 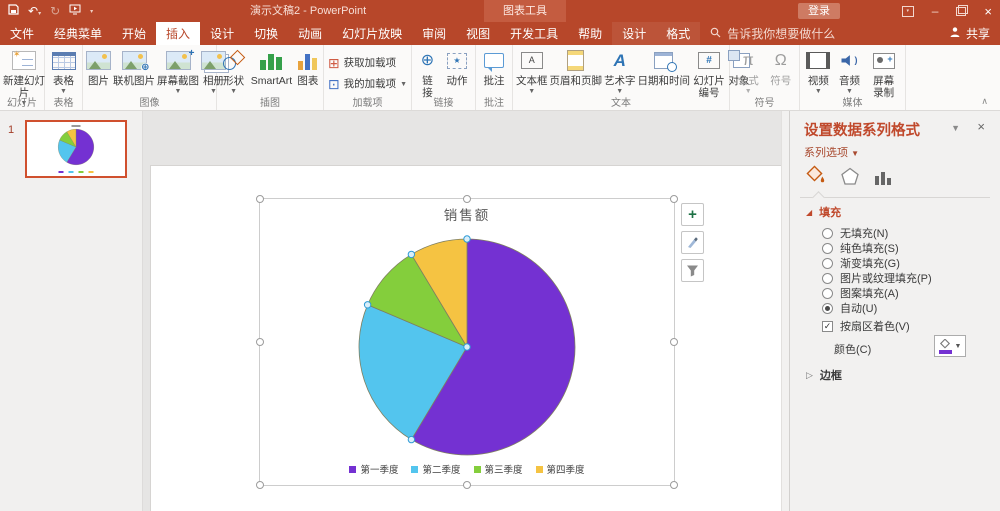 What do you see at coordinates (860, 248) in the screenshot?
I see `fill-option-solid: 纯色填充(S)` at bounding box center [860, 248].